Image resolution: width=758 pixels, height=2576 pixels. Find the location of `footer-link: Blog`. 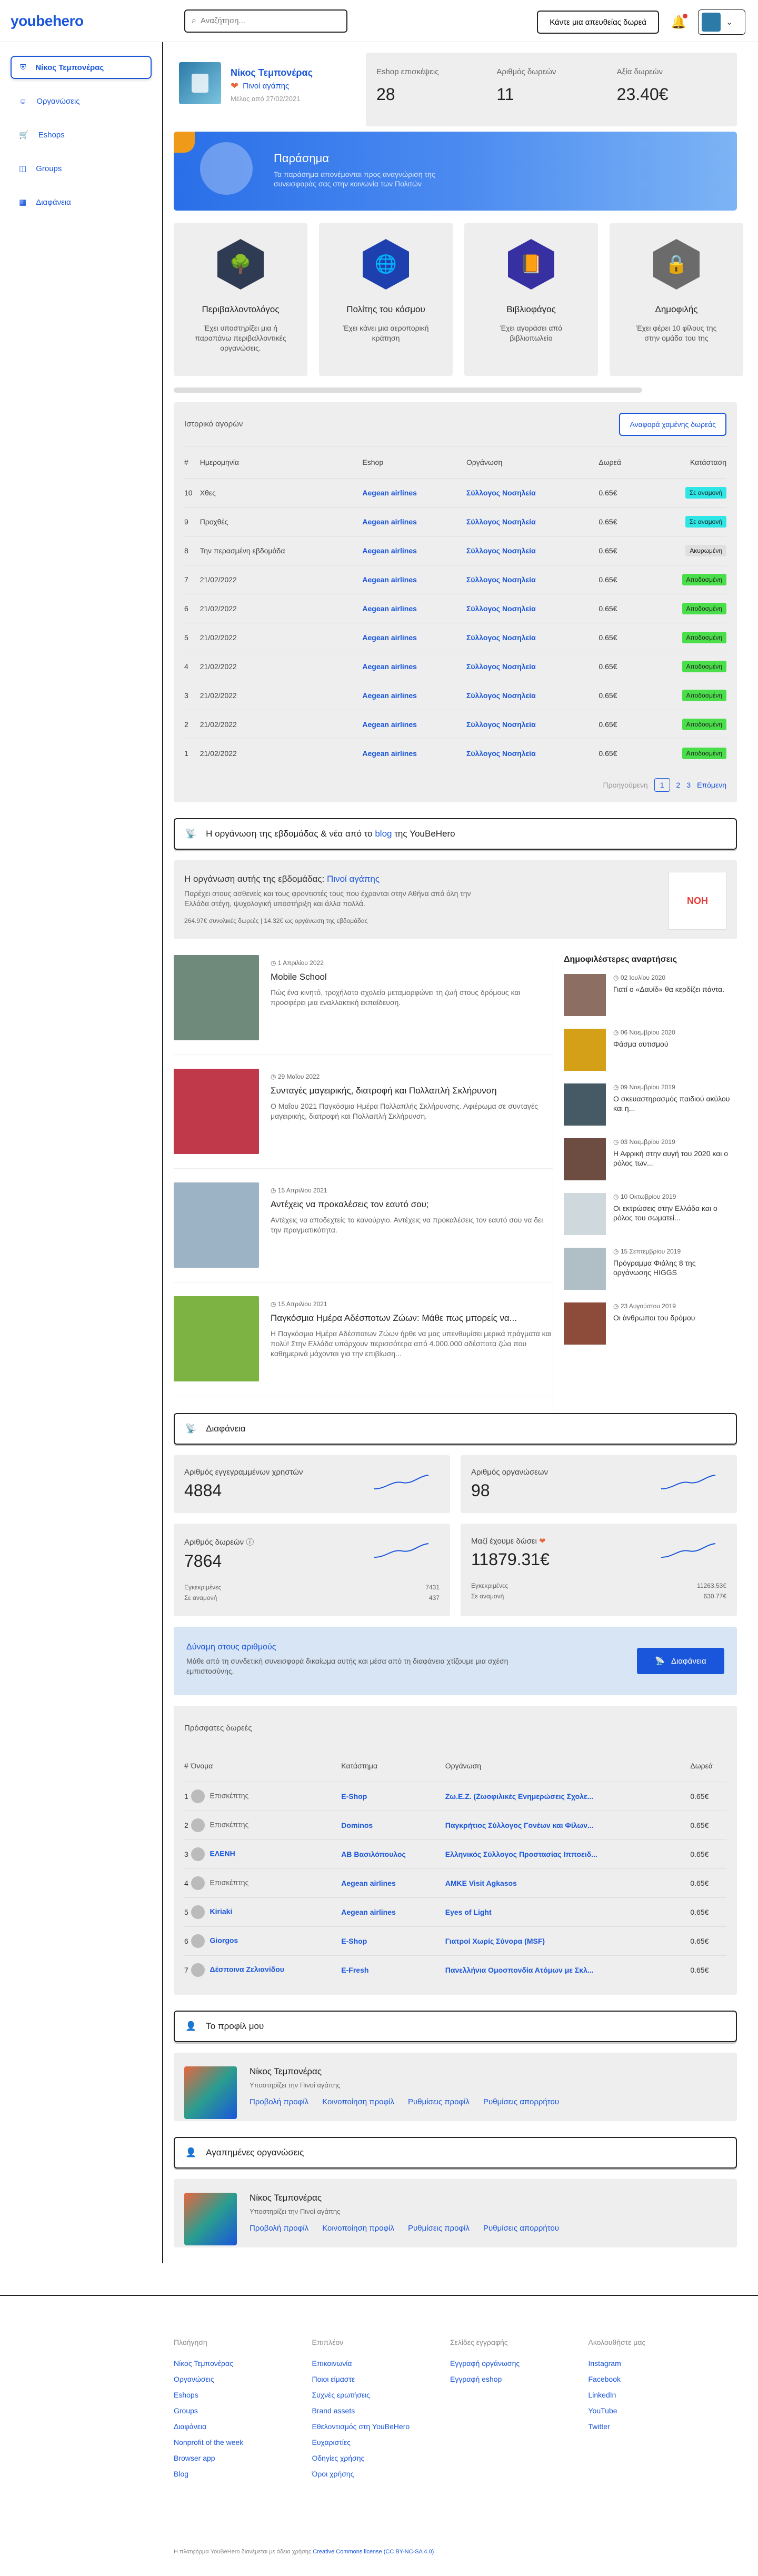

footer-link: Blog is located at coordinates (243, 2474).